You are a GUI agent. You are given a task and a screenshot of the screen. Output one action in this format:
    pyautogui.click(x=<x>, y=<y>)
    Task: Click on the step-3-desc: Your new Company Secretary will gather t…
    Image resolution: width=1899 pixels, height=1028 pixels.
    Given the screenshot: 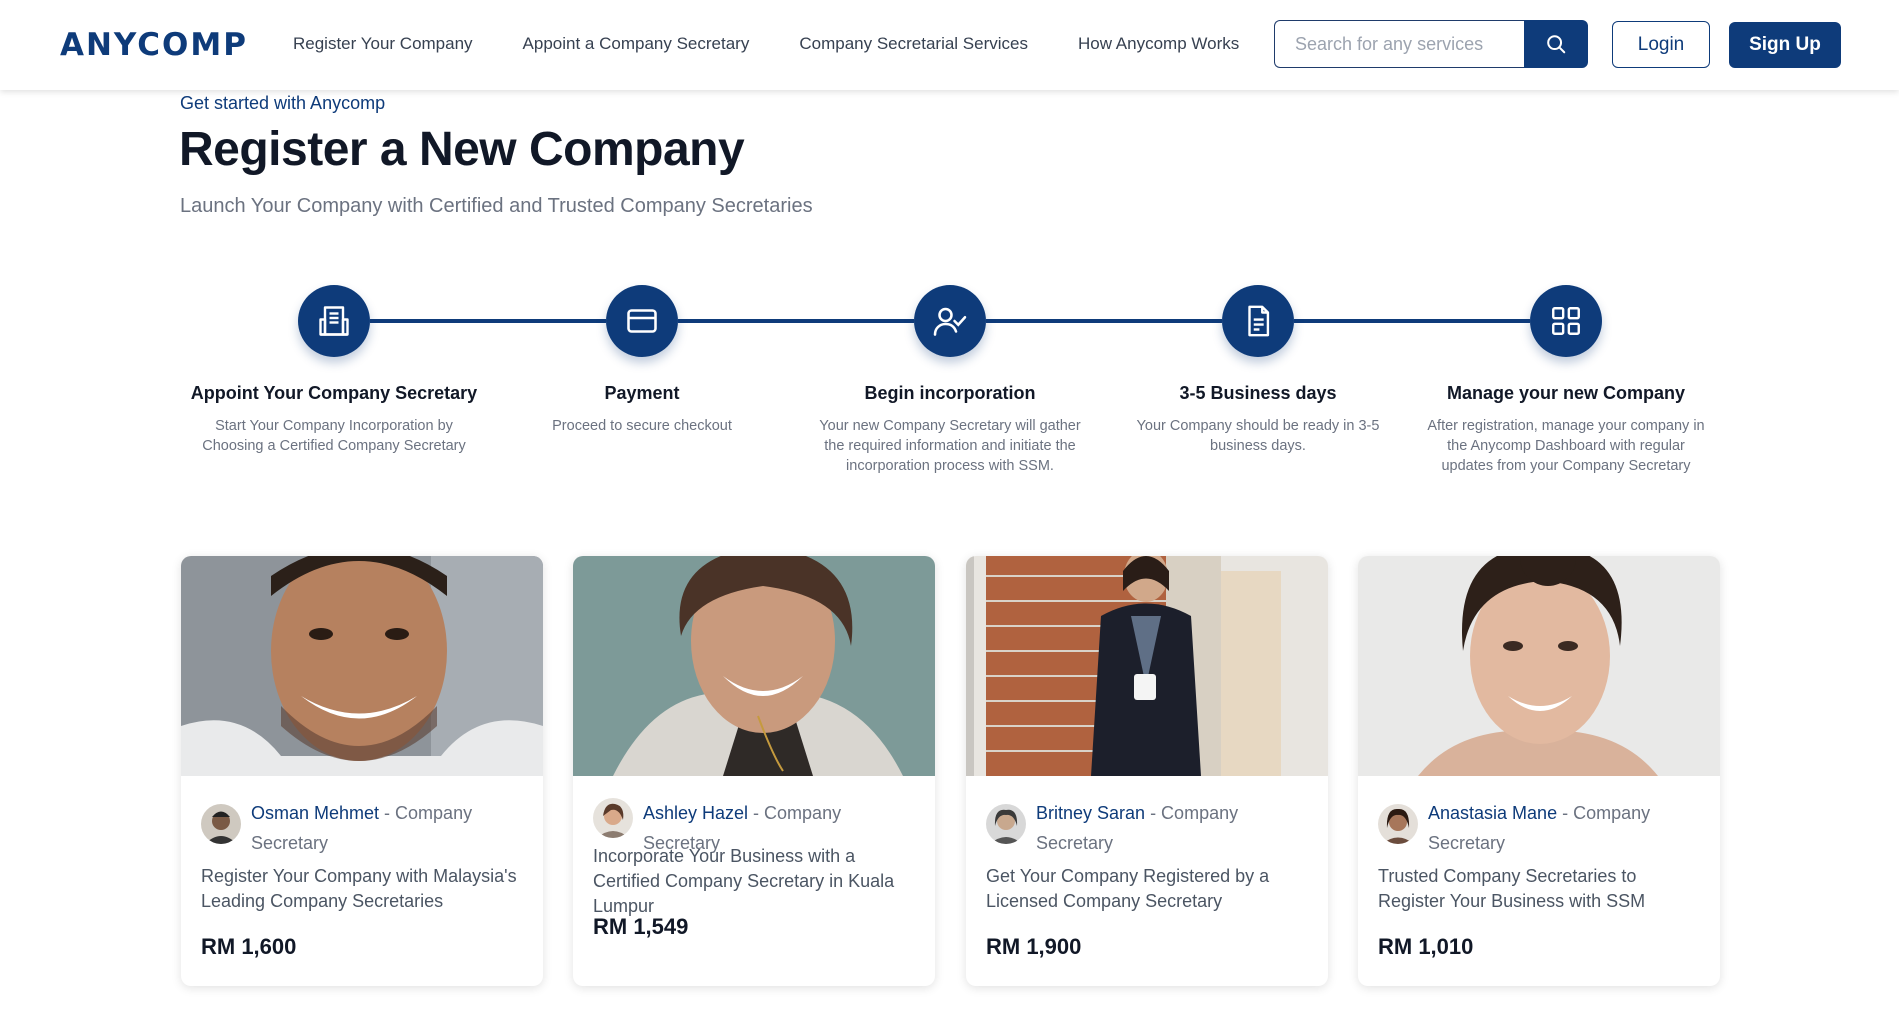 What is the action you would take?
    pyautogui.click(x=950, y=446)
    